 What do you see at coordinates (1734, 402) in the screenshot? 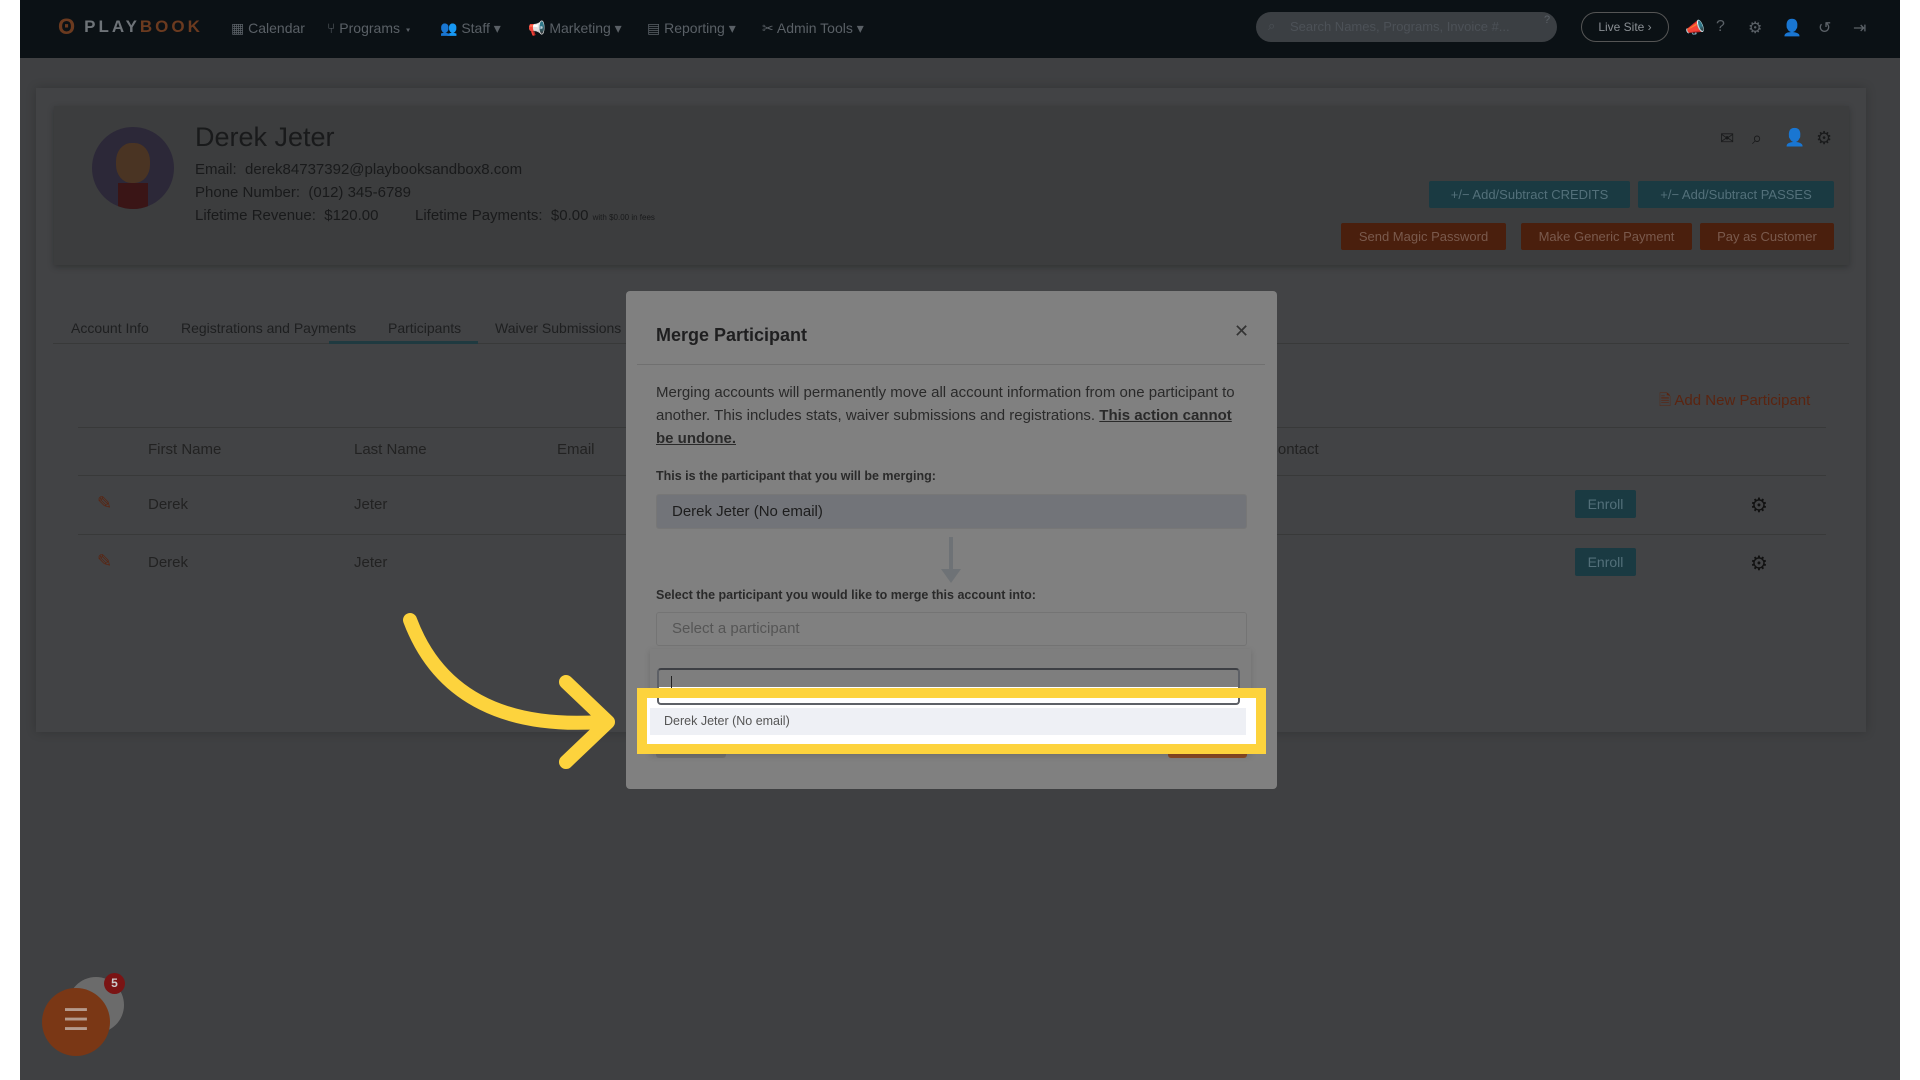
I see `add-new-participant-link: 🗎 Add New Participant` at bounding box center [1734, 402].